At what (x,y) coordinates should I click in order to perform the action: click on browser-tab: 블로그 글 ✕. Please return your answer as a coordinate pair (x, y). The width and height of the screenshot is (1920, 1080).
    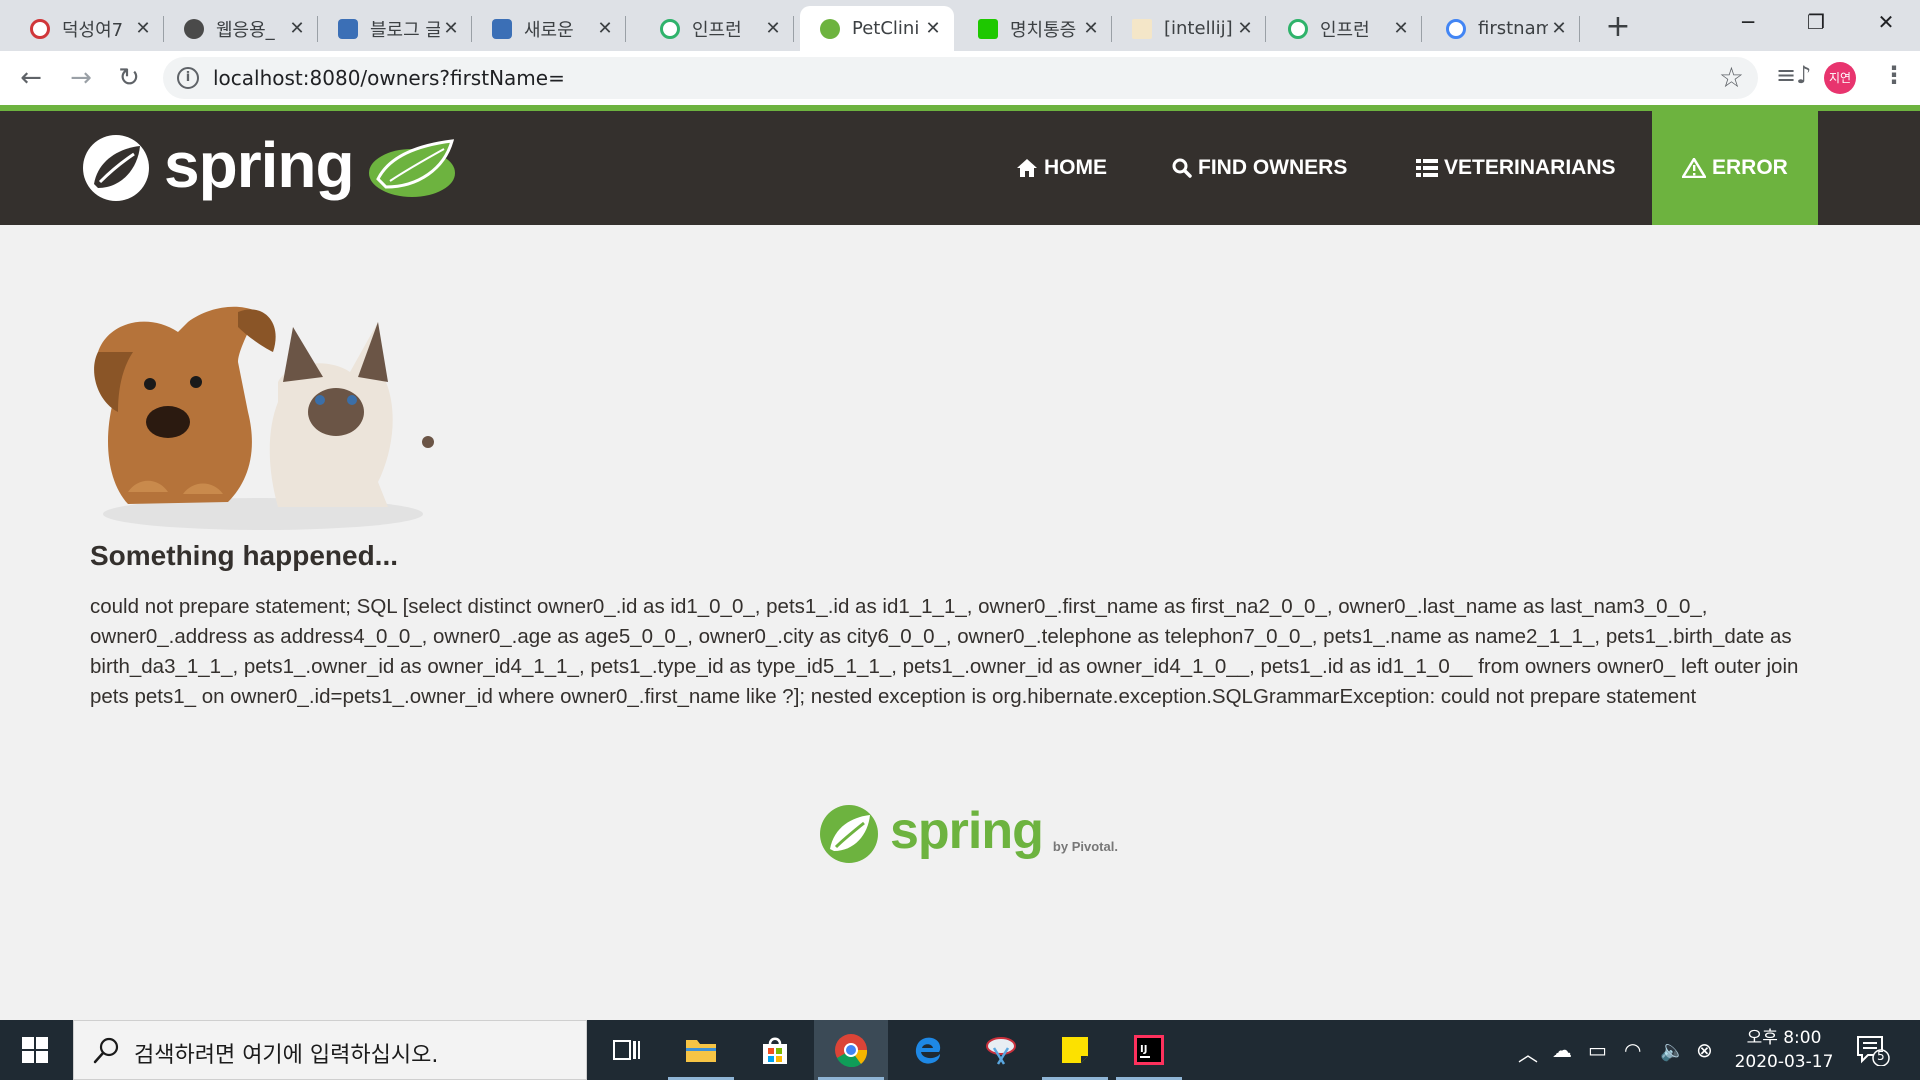
    Looking at the image, I should click on (395, 28).